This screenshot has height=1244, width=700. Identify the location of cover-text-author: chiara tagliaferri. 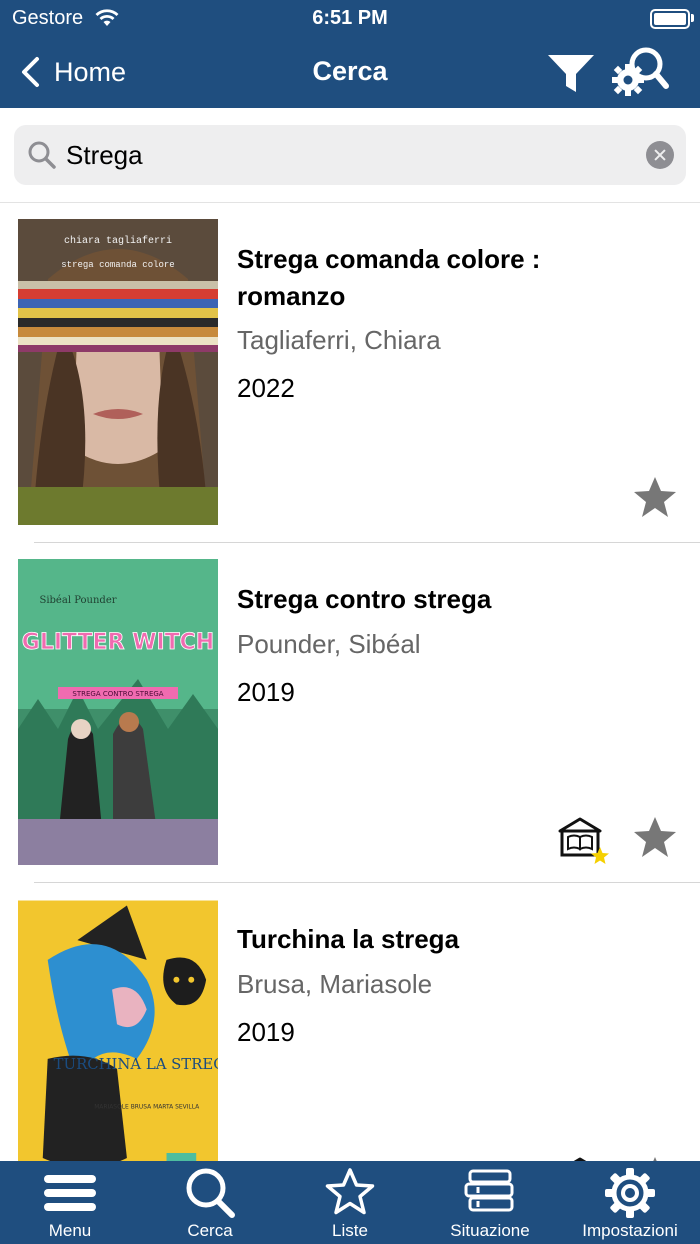
(118, 241).